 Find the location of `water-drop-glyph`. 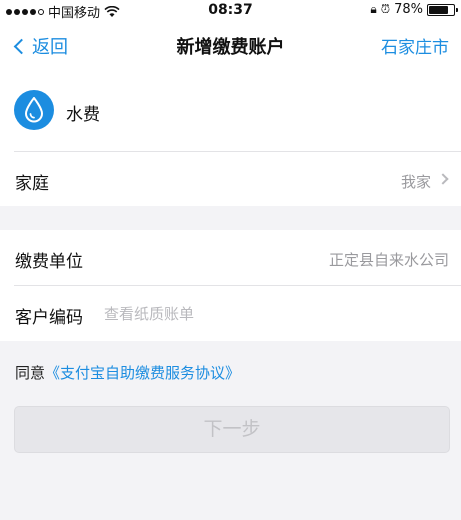

water-drop-glyph is located at coordinates (34, 110).